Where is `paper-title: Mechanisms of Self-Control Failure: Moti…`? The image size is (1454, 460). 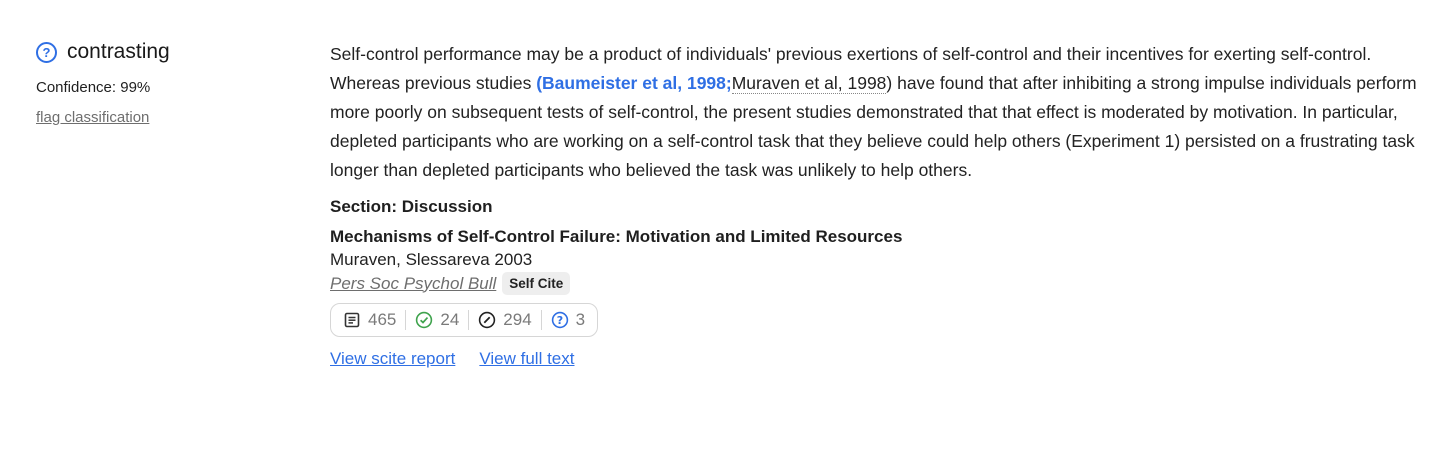 paper-title: Mechanisms of Self-Control Failure: Moti… is located at coordinates (616, 236).